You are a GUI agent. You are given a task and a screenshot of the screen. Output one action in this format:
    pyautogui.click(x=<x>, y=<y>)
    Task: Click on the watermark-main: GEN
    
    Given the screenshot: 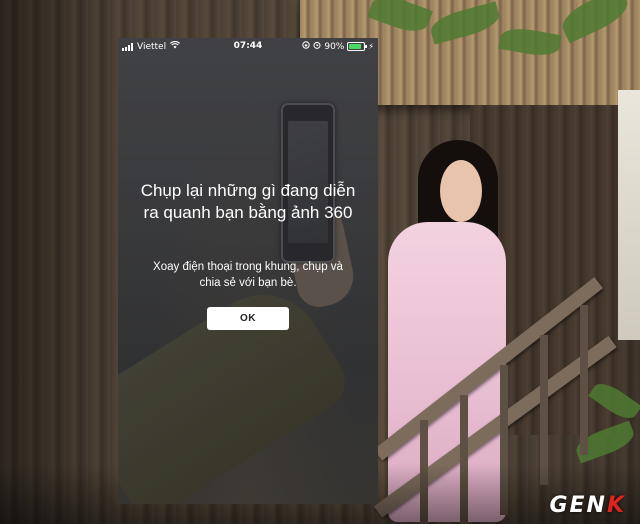 What is the action you would take?
    pyautogui.click(x=578, y=505)
    